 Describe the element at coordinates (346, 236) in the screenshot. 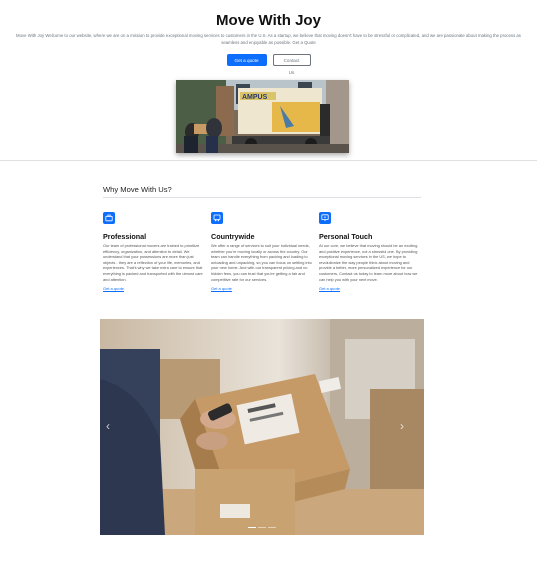

I see `feature-title: Personal Touch` at that location.